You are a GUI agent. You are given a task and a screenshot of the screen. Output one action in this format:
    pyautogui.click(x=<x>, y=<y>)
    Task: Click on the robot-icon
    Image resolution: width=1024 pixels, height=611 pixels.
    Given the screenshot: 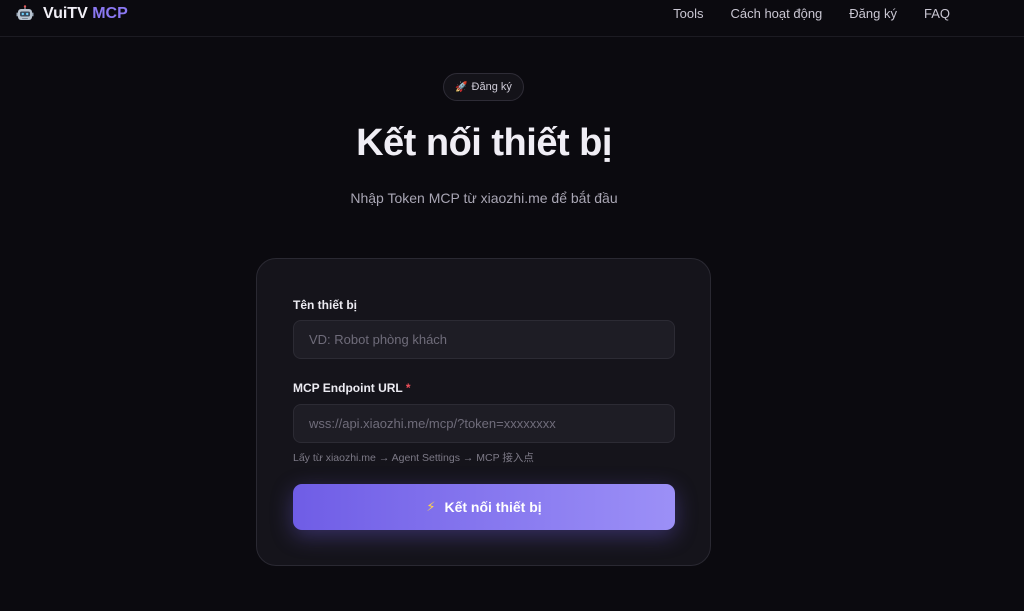 What is the action you would take?
    pyautogui.click(x=25, y=12)
    